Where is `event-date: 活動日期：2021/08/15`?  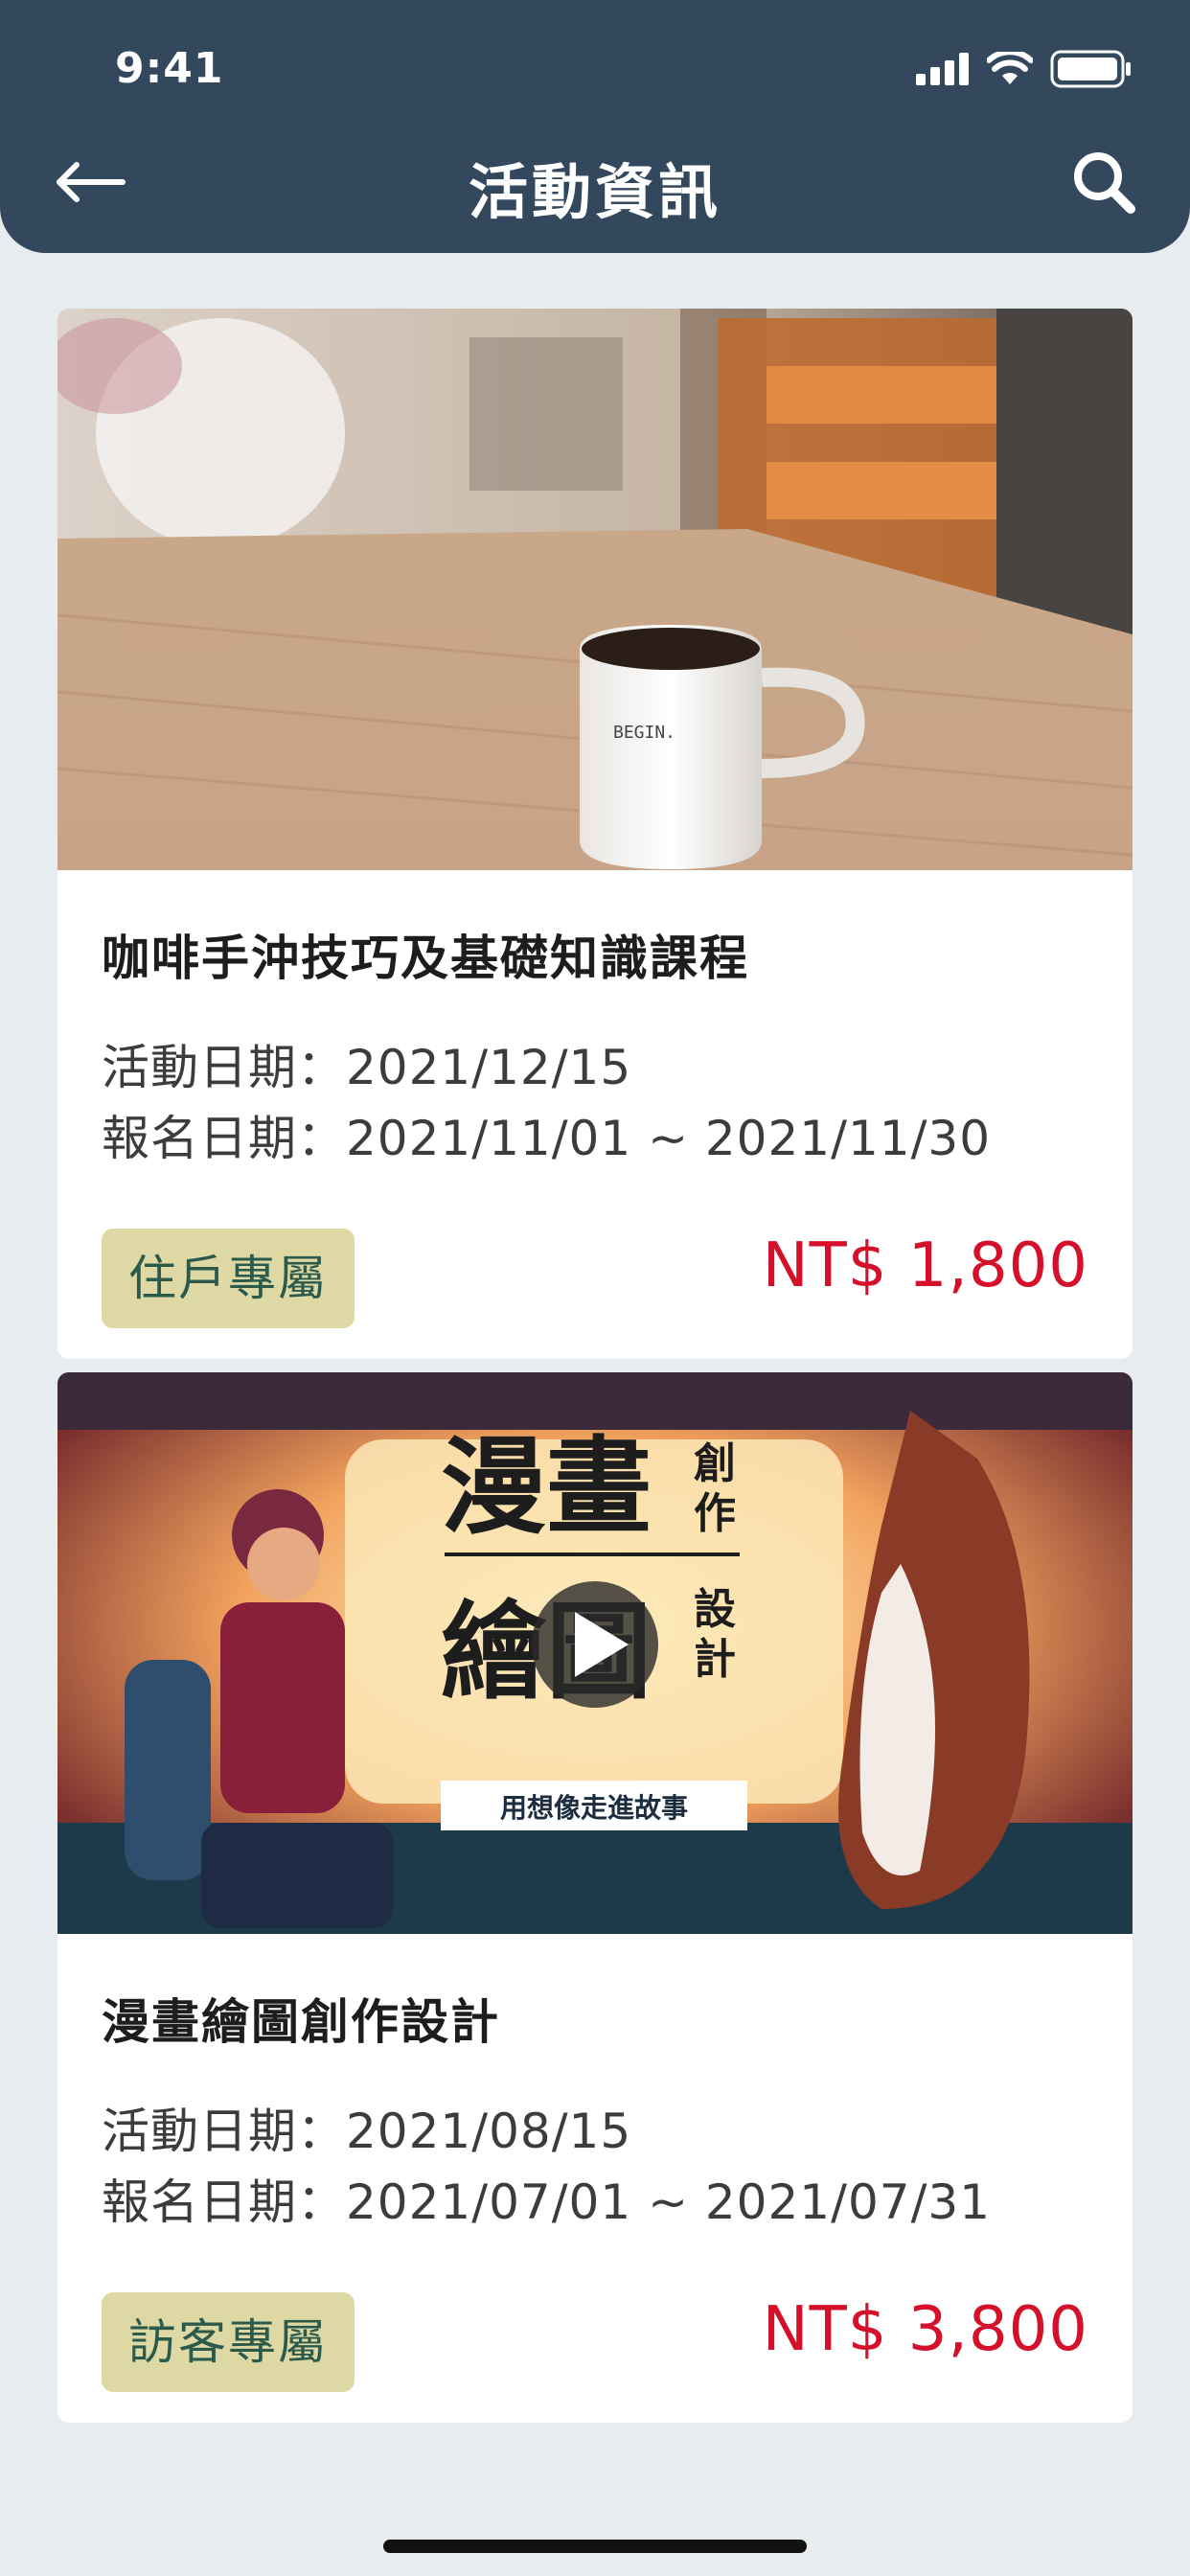
event-date: 活動日期：2021/08/15 is located at coordinates (367, 2131).